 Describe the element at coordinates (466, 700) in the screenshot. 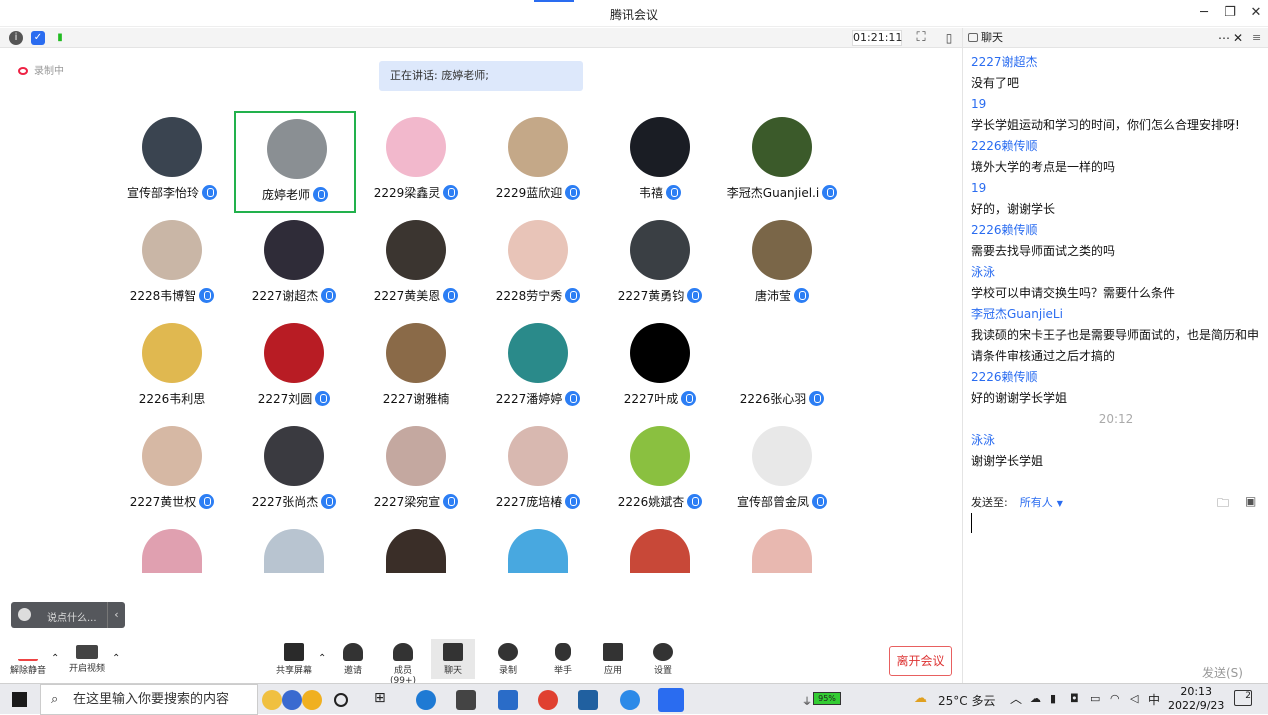

I see `file-explorer-icon` at that location.